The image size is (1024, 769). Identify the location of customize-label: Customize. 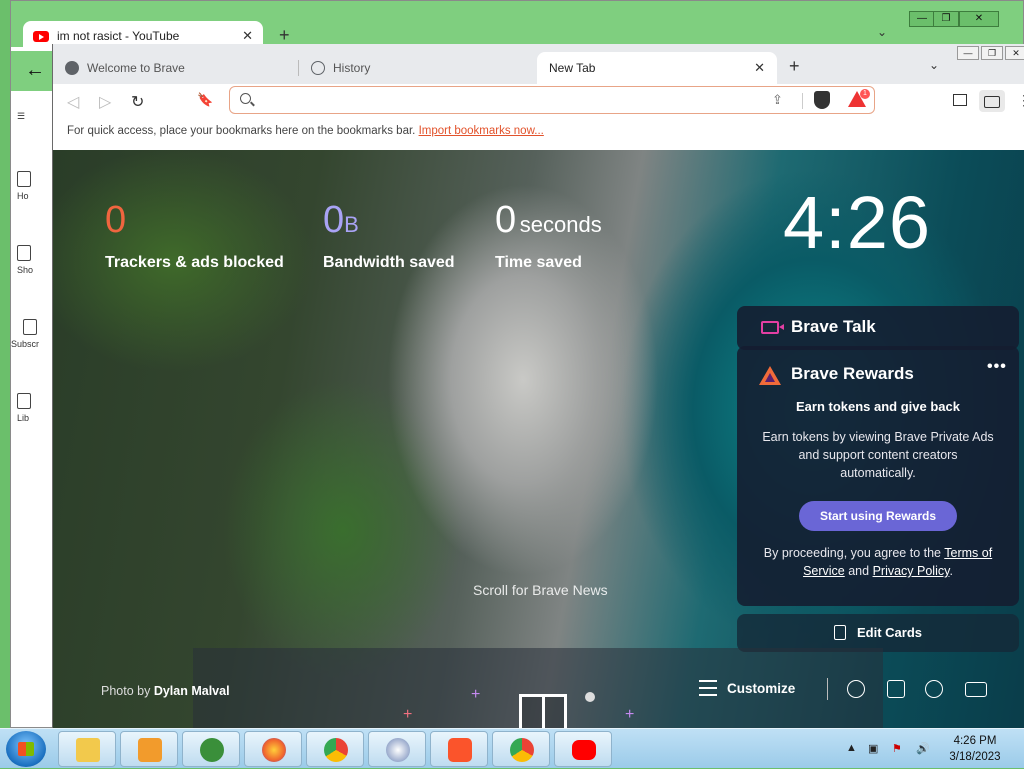
(761, 688).